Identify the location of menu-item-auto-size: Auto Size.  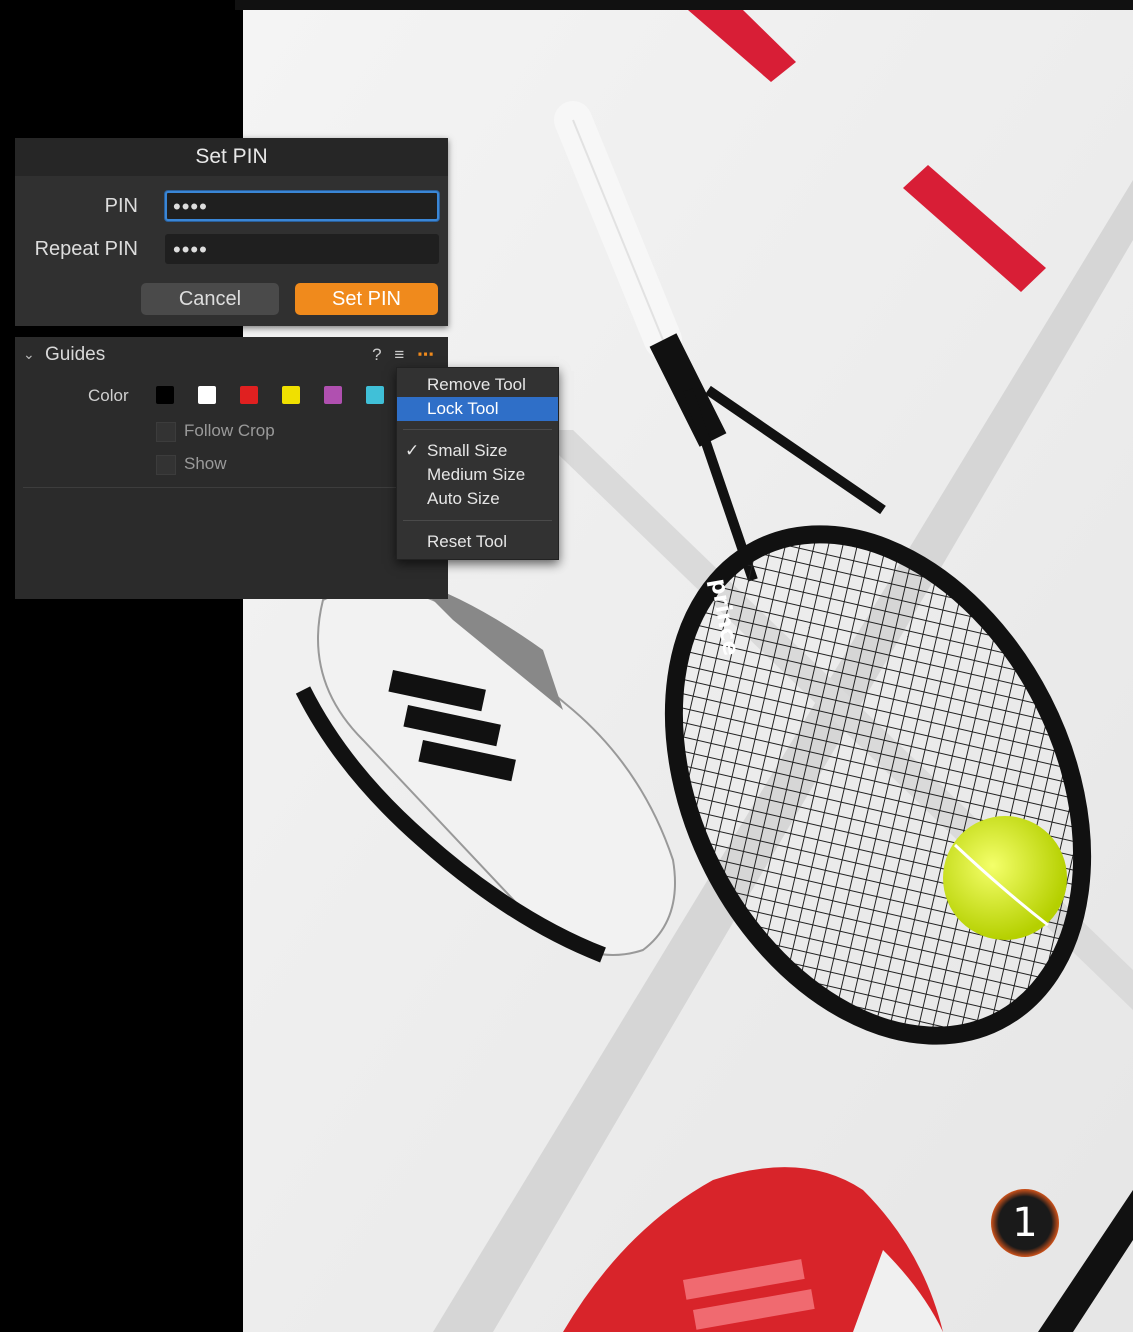
(477, 499).